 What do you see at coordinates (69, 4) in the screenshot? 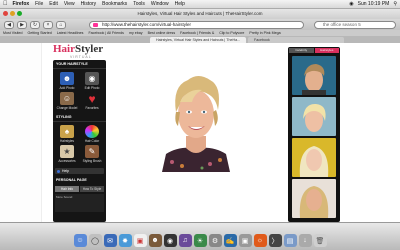
I see `menu-view: View` at bounding box center [69, 4].